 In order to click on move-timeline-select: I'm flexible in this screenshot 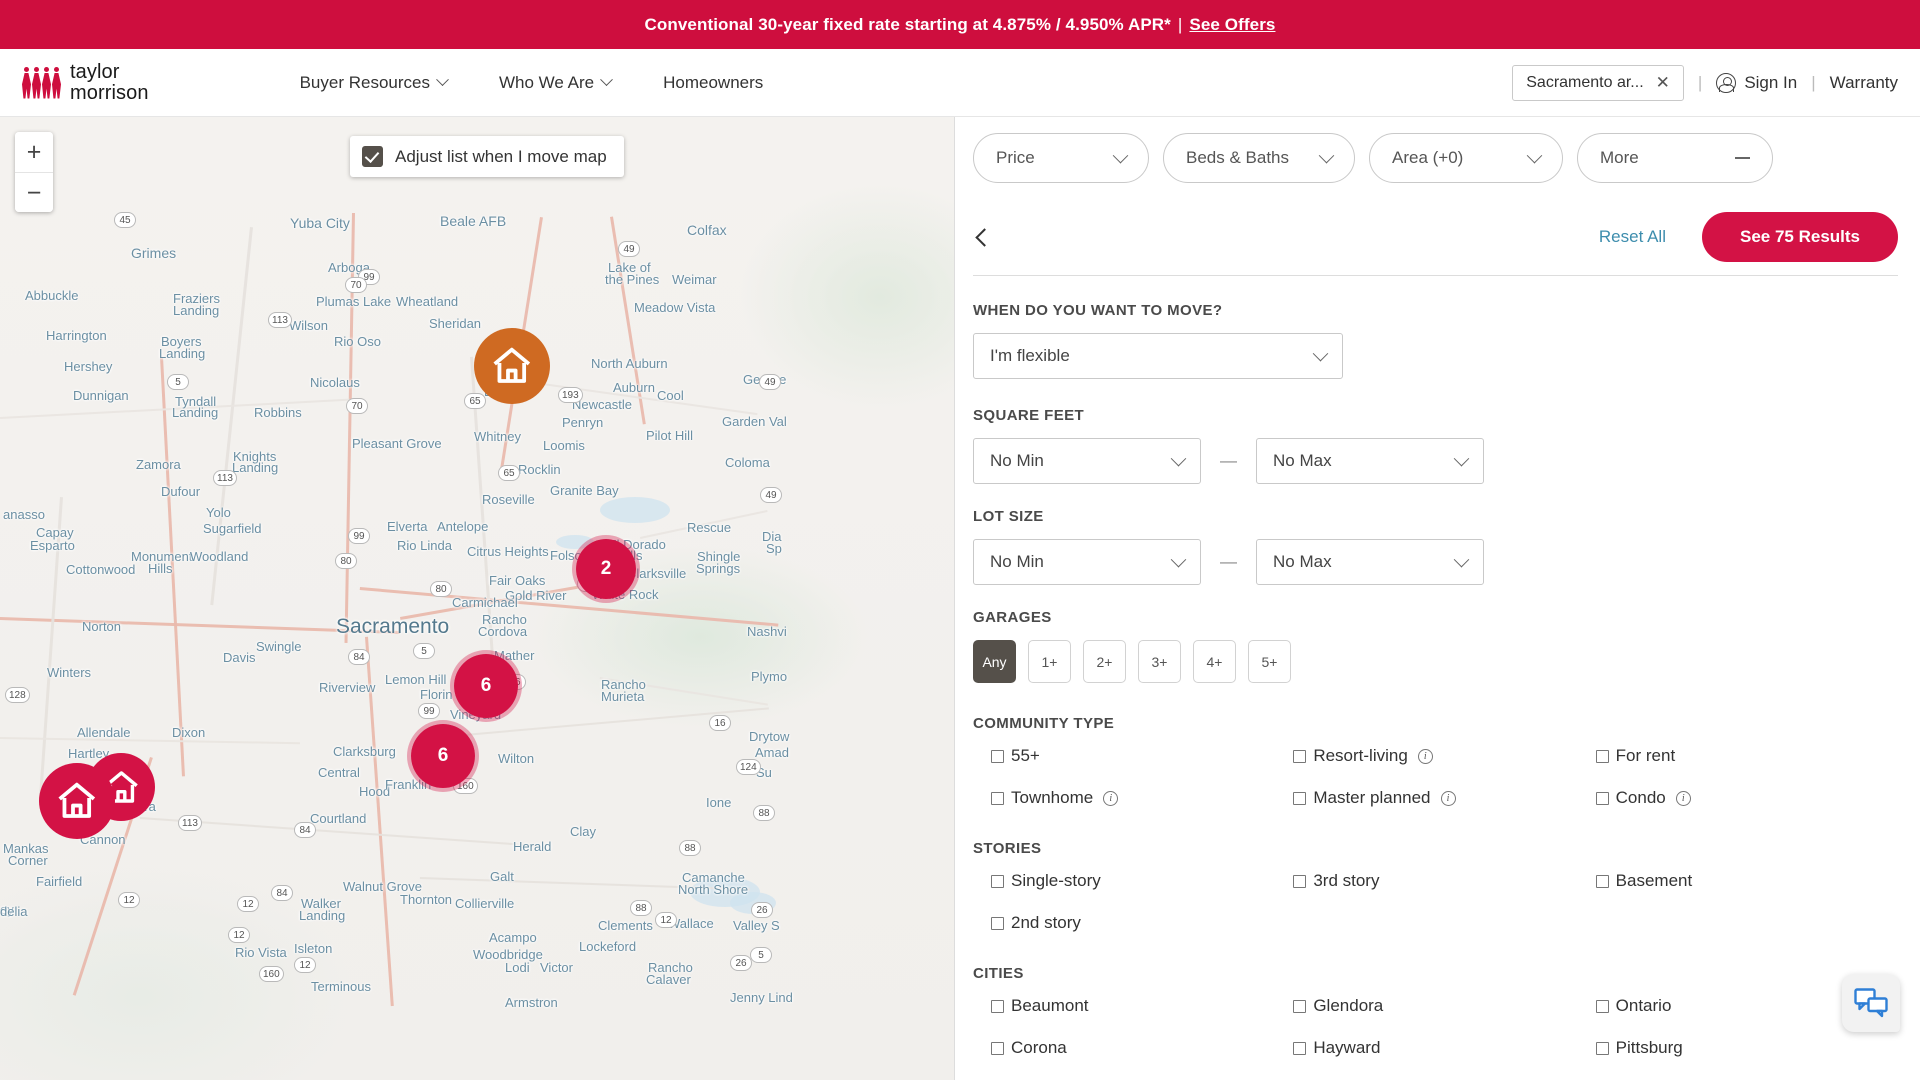, I will do `click(1158, 356)`.